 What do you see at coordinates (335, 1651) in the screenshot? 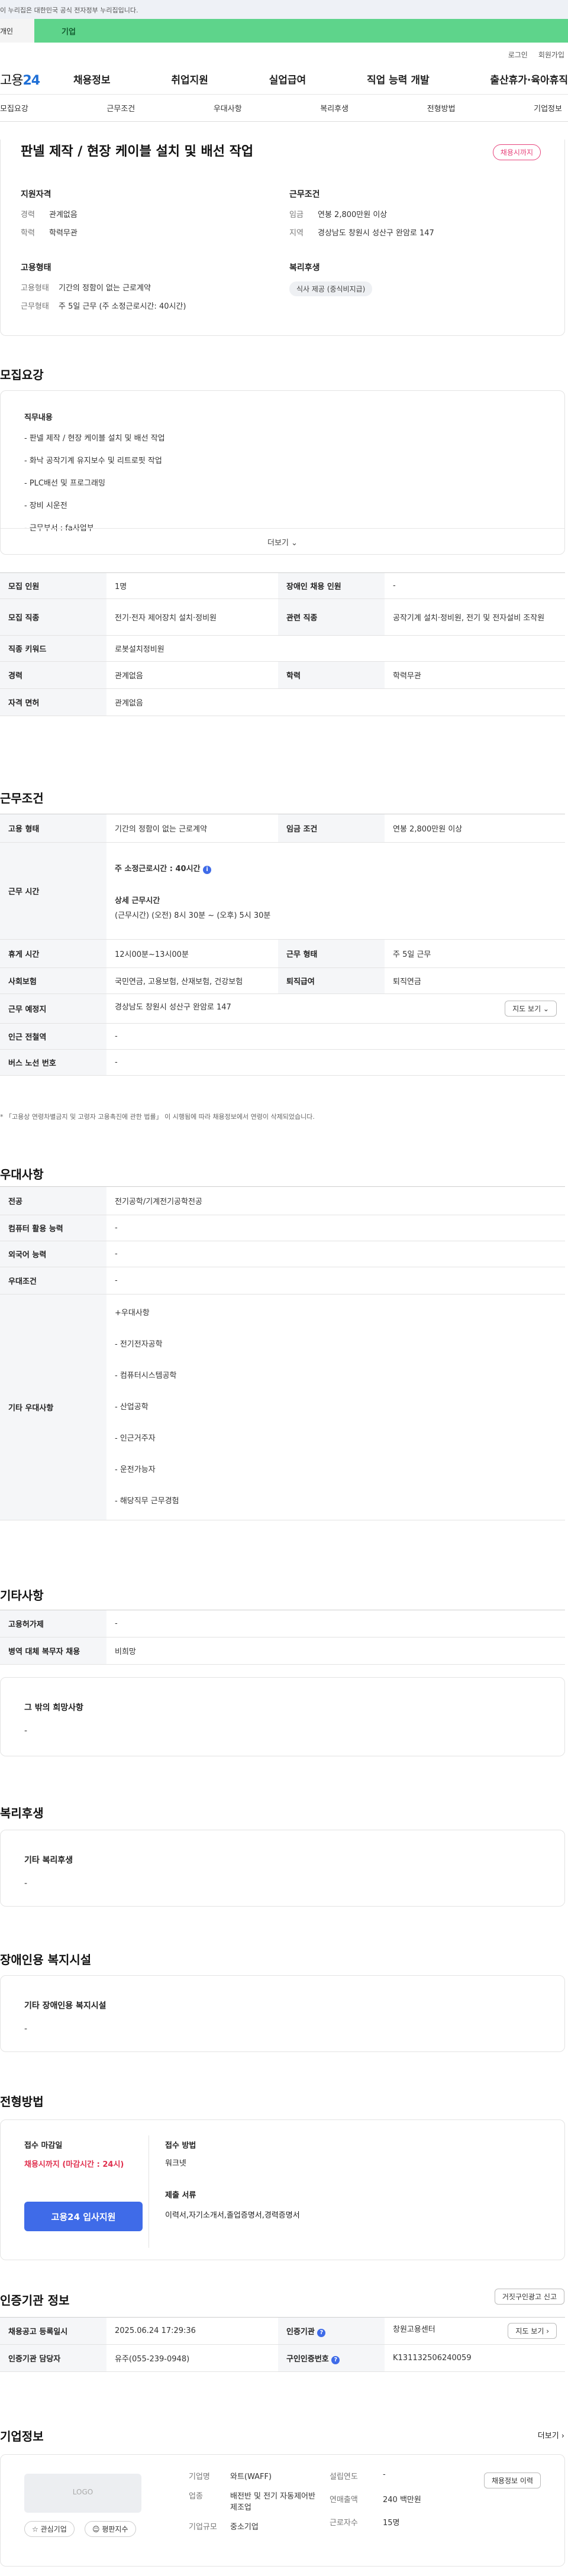
I see `table-cell: 비희망` at bounding box center [335, 1651].